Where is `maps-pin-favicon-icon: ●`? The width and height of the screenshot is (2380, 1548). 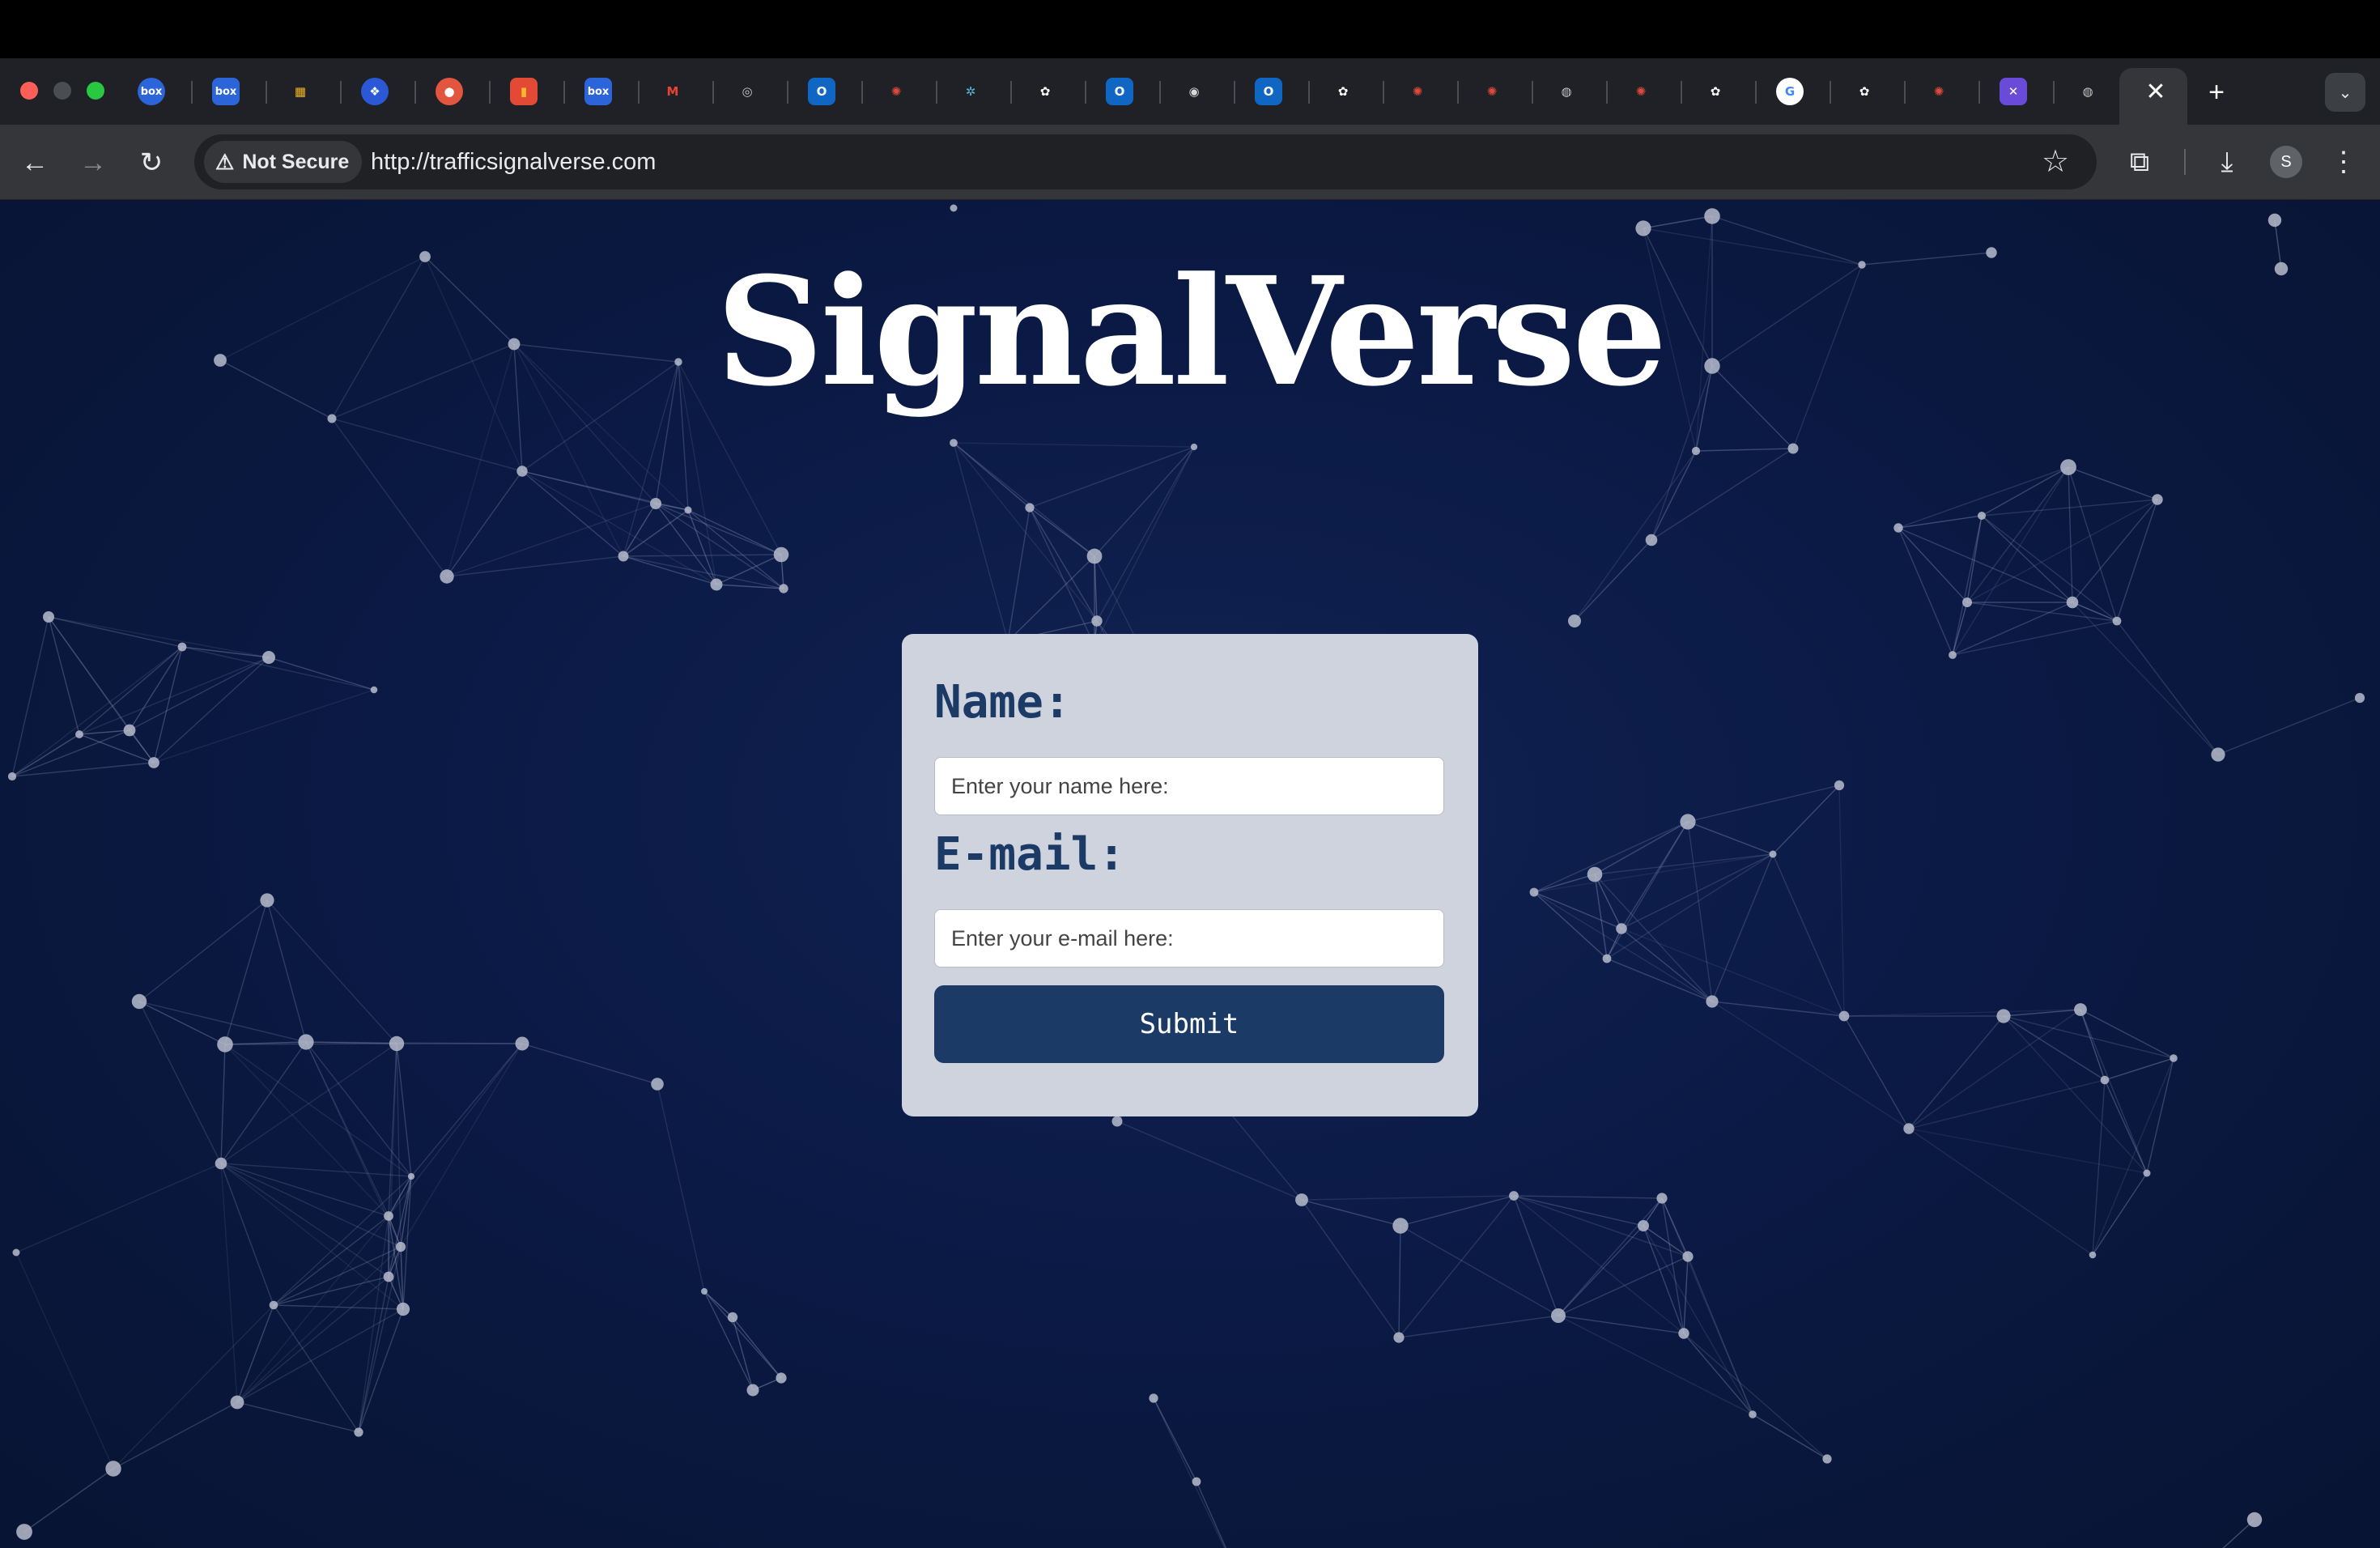 maps-pin-favicon-icon: ● is located at coordinates (449, 92).